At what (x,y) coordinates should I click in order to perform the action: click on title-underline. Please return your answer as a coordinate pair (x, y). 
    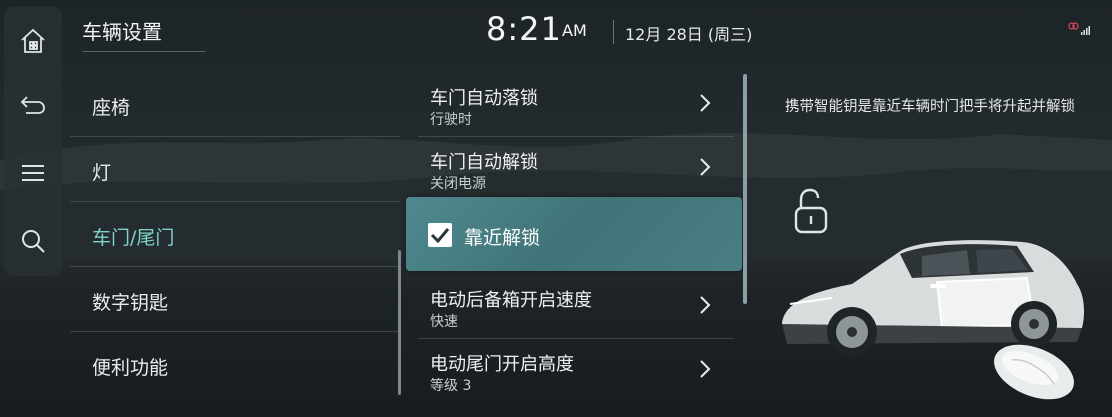
    Looking at the image, I should click on (144, 51).